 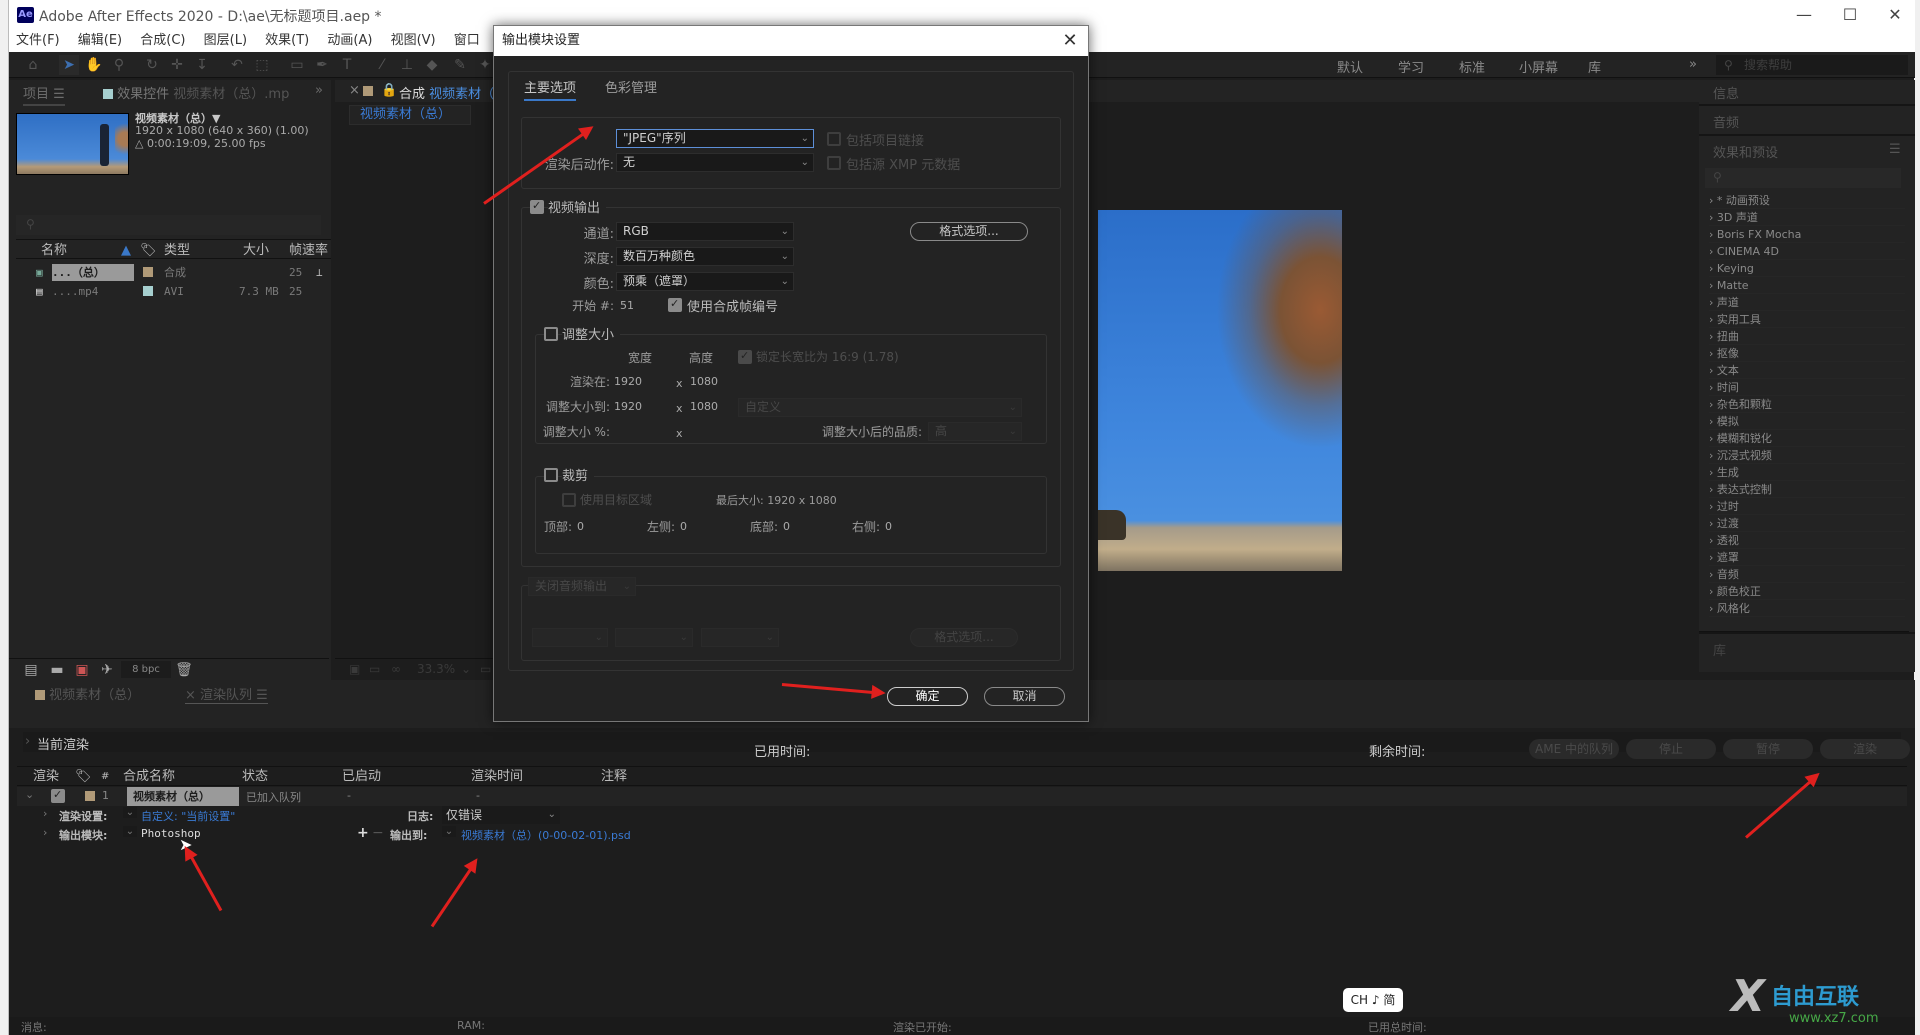 What do you see at coordinates (1693, 64) in the screenshot?
I see `workspaces-more-button: »` at bounding box center [1693, 64].